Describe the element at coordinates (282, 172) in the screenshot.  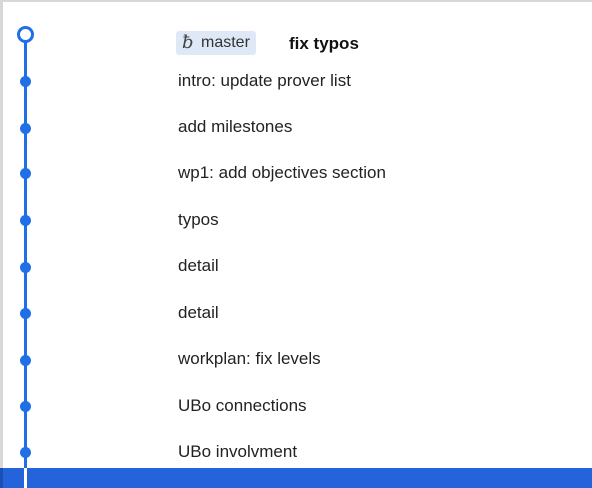
I see `commit-message: wp1: add objectives section` at that location.